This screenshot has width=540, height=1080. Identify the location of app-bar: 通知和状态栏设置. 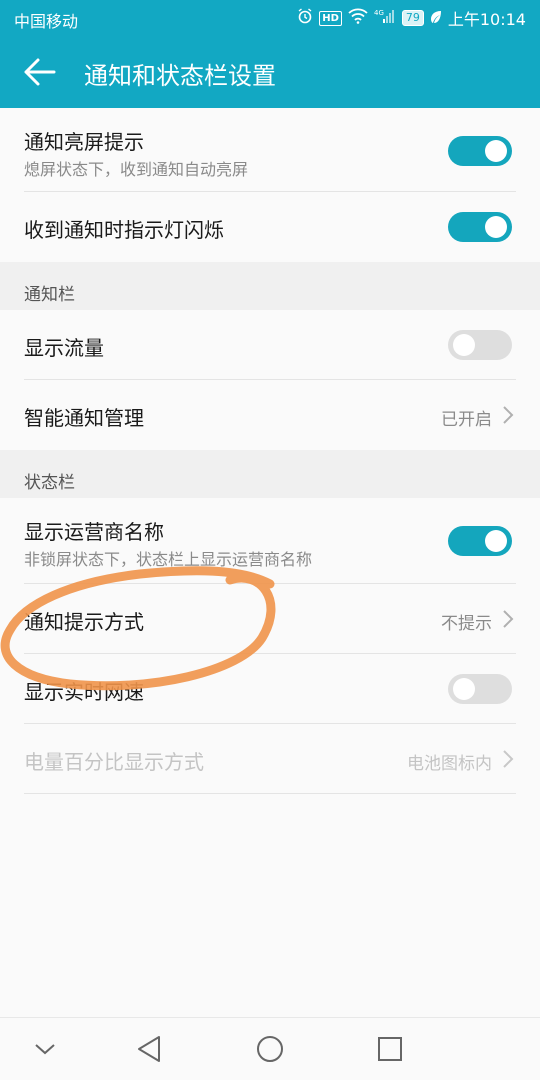
(270, 72).